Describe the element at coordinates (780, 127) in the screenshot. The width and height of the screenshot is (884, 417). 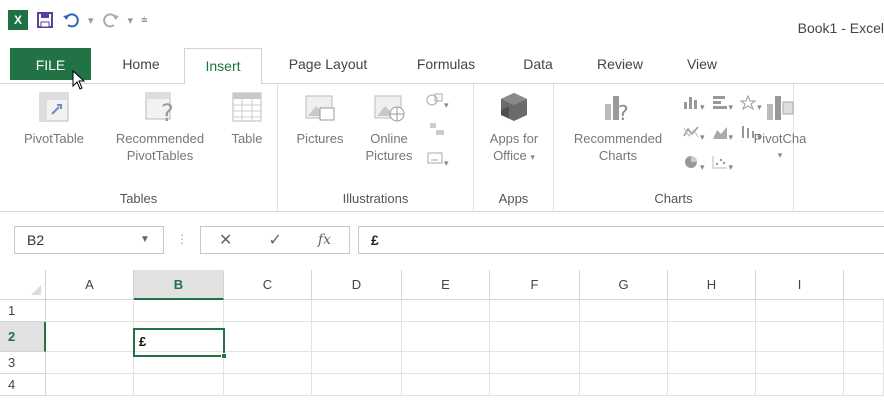
I see `pivotchart-button: PivotCha ▾` at that location.